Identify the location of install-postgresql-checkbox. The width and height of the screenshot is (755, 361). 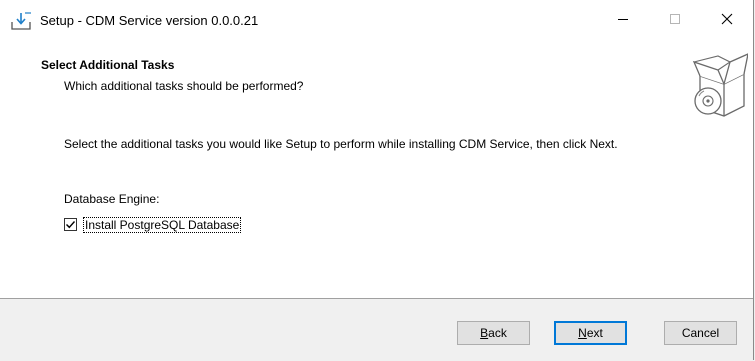
(70, 224).